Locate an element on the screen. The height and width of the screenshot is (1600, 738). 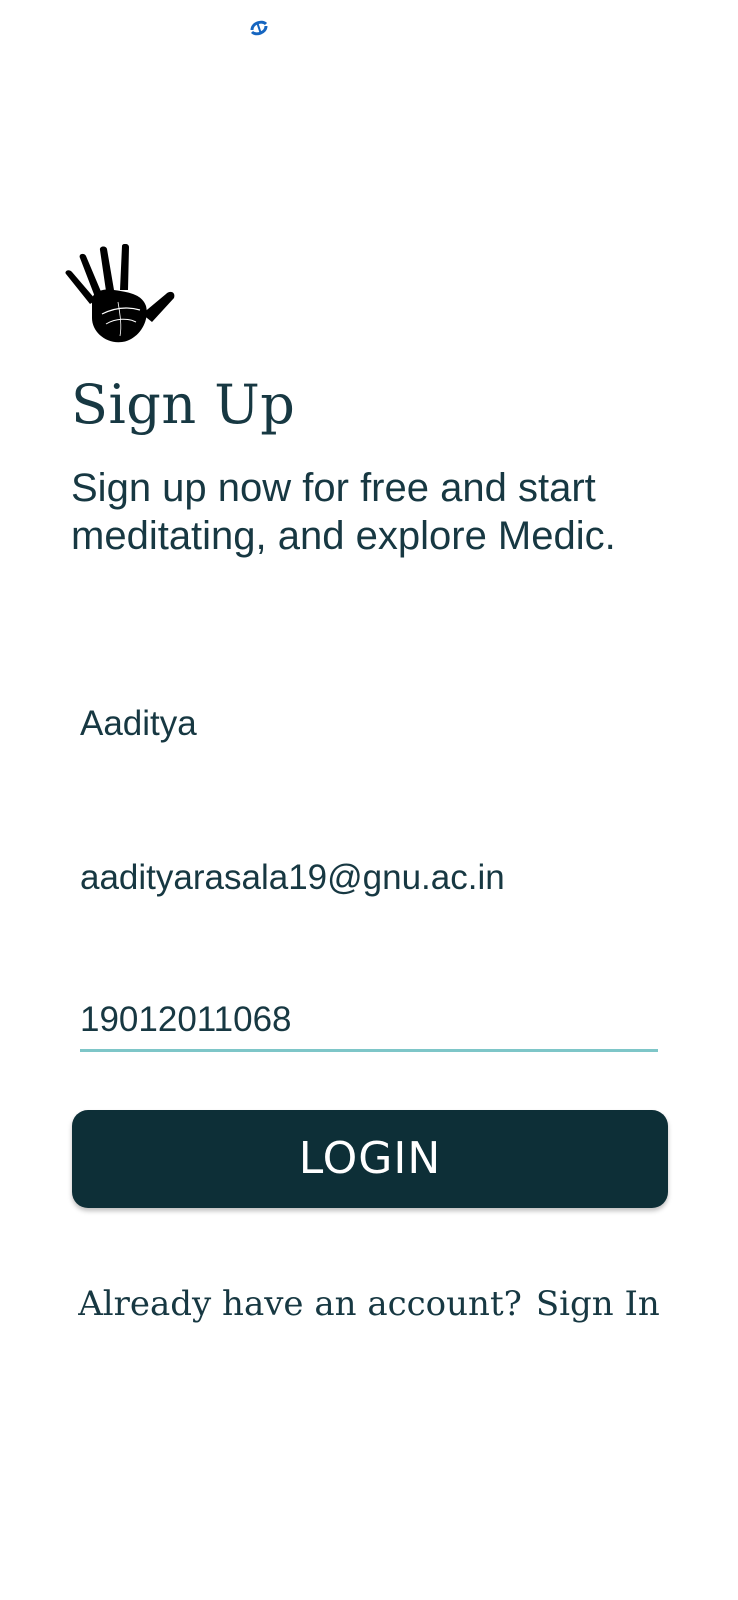
password-input is located at coordinates (369, 1020).